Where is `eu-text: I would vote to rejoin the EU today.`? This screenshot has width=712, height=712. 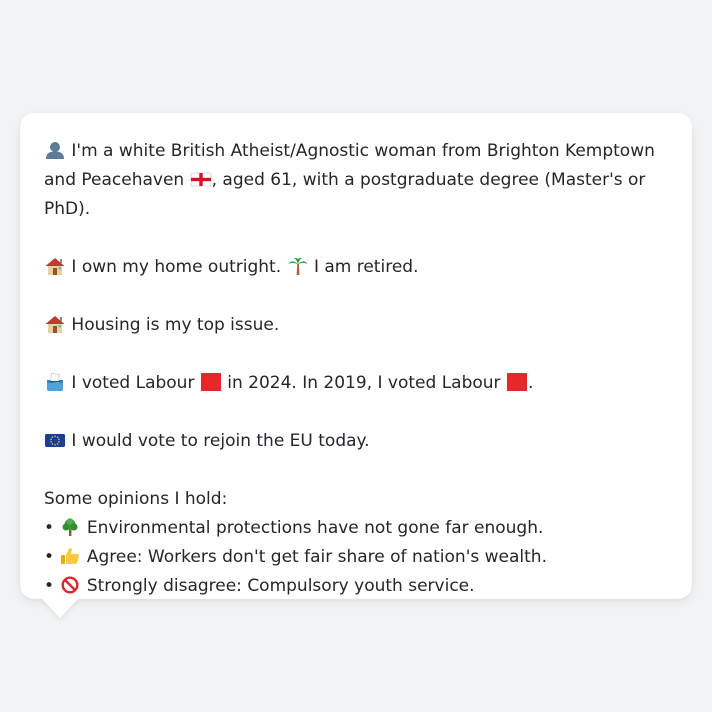
eu-text: I would vote to rejoin the EU today. is located at coordinates (220, 441).